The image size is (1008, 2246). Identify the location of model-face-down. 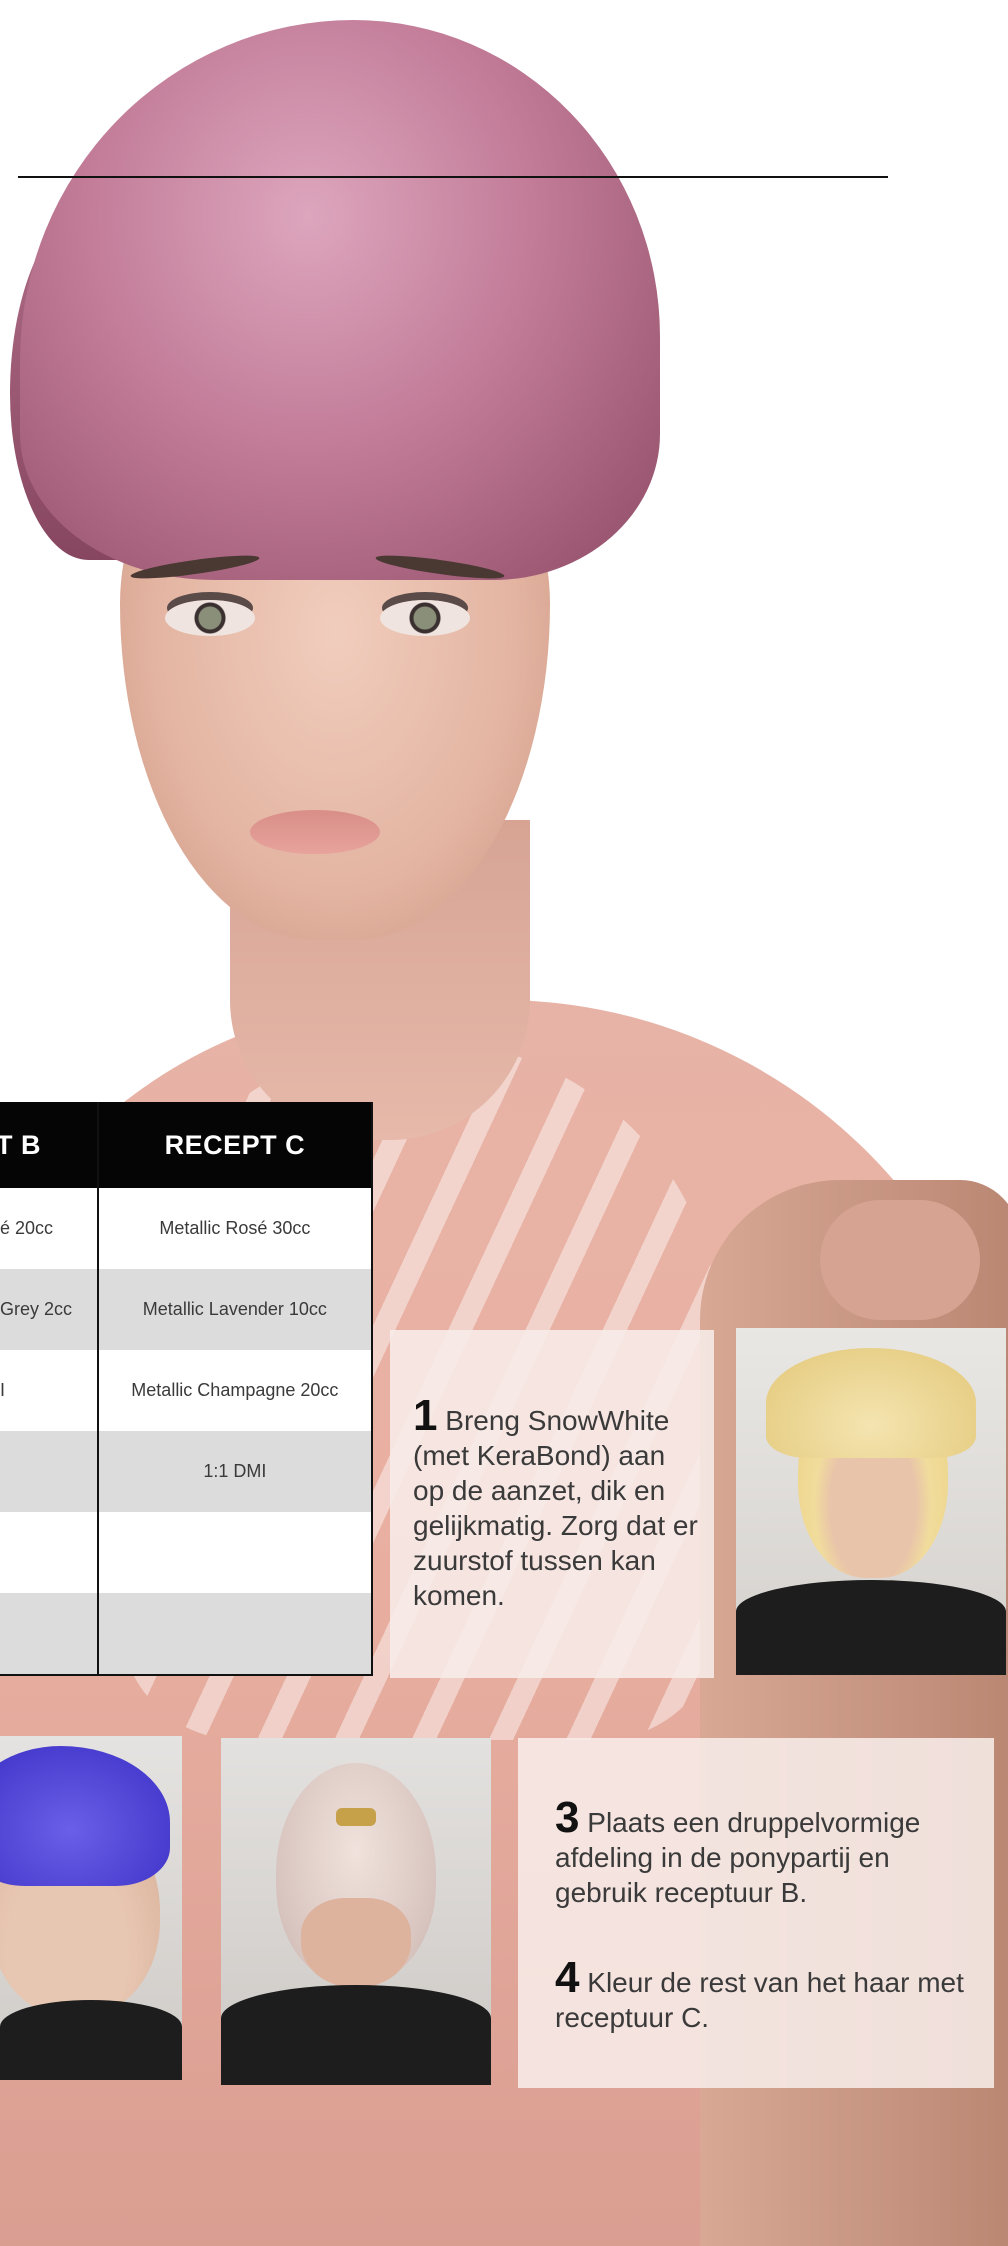
(356, 1943).